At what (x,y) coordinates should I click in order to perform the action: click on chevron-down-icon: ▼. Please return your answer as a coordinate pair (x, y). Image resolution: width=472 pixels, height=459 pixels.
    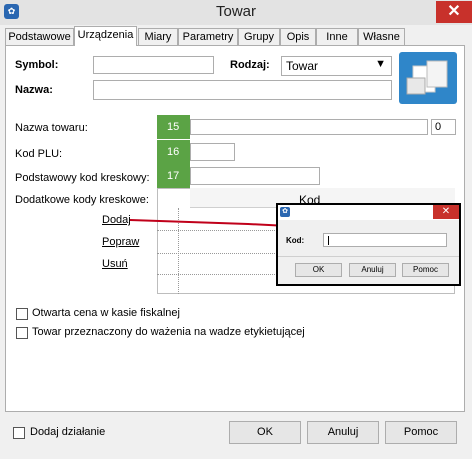
    Looking at the image, I should click on (380, 64).